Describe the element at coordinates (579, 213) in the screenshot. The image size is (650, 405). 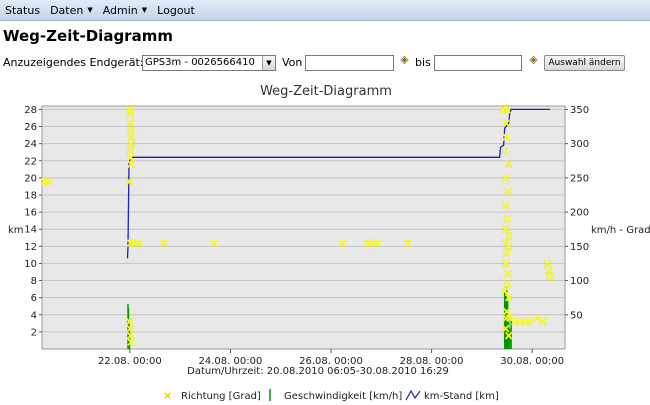
I see `right-tick-label: 200` at that location.